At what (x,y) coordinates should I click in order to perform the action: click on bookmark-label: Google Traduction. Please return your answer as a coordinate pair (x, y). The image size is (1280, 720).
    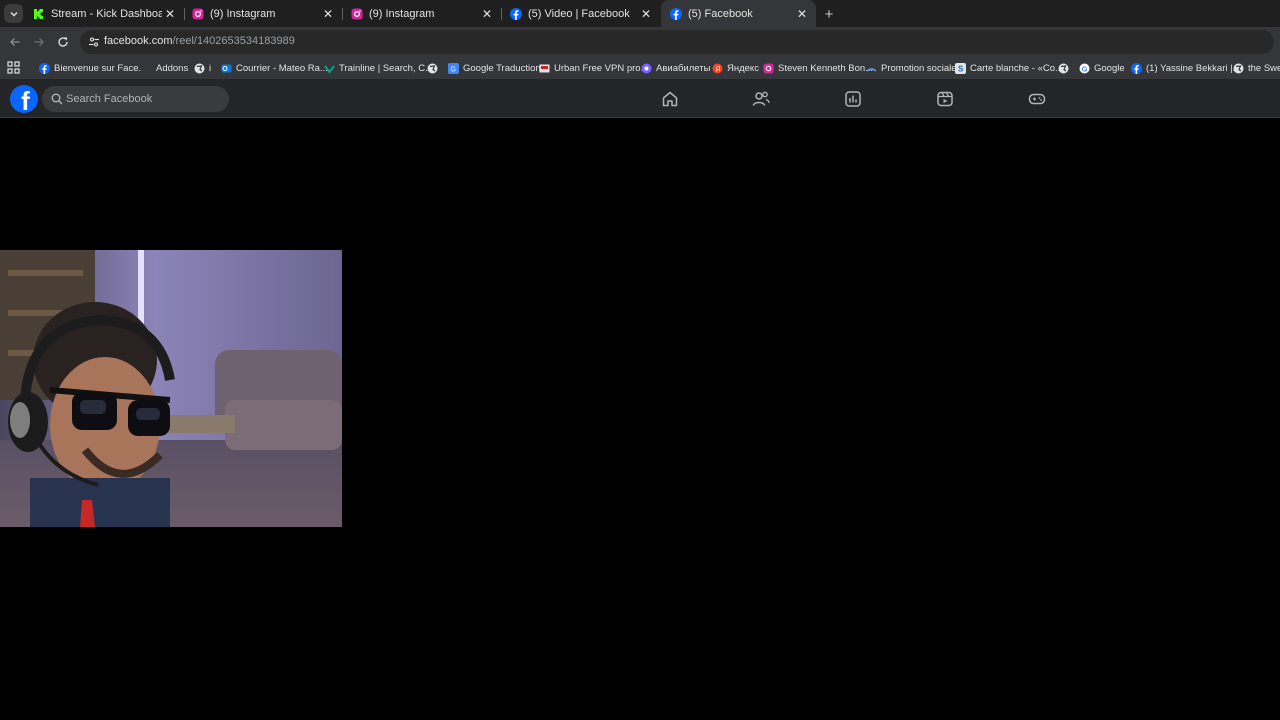
    Looking at the image, I should click on (502, 68).